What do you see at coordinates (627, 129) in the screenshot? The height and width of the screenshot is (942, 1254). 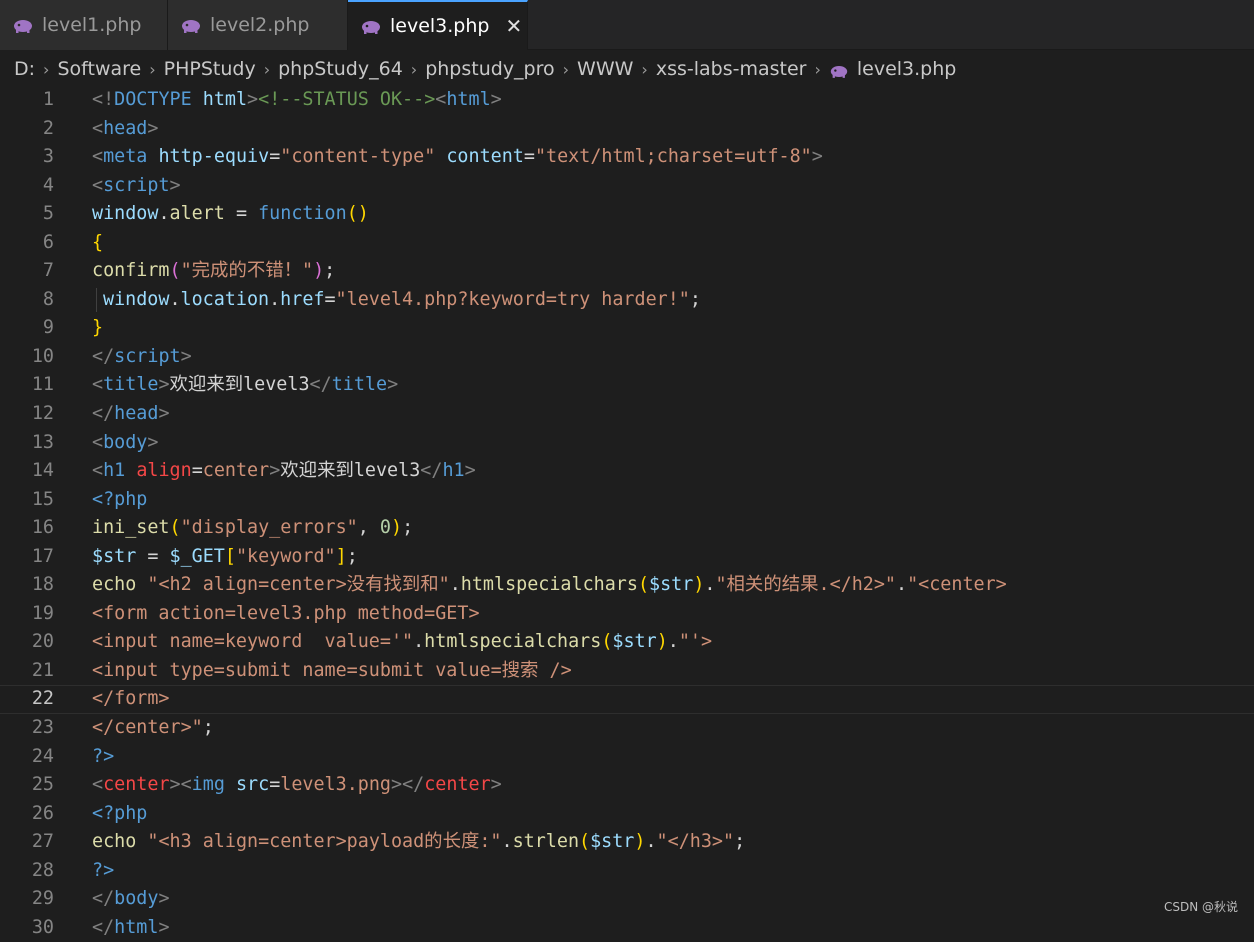 I see `code-line: 2 <head>` at bounding box center [627, 129].